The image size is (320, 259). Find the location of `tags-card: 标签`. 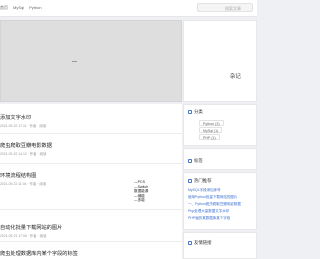

tags-card: 标签 is located at coordinates (220, 159).